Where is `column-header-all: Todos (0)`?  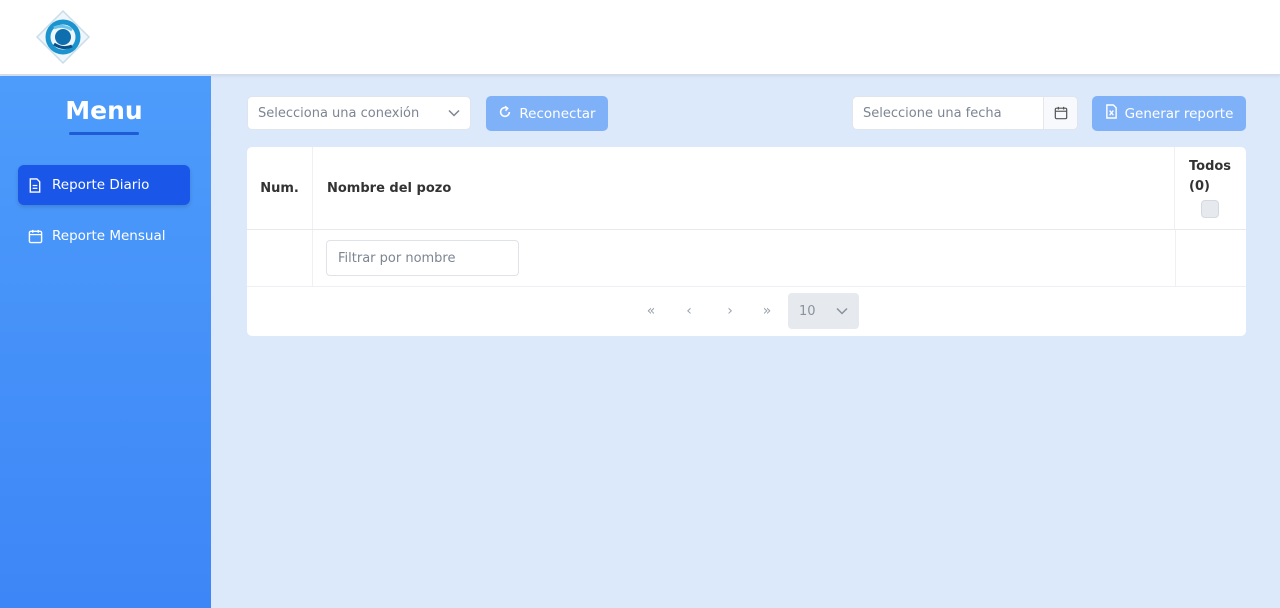 column-header-all: Todos (0) is located at coordinates (1210, 188).